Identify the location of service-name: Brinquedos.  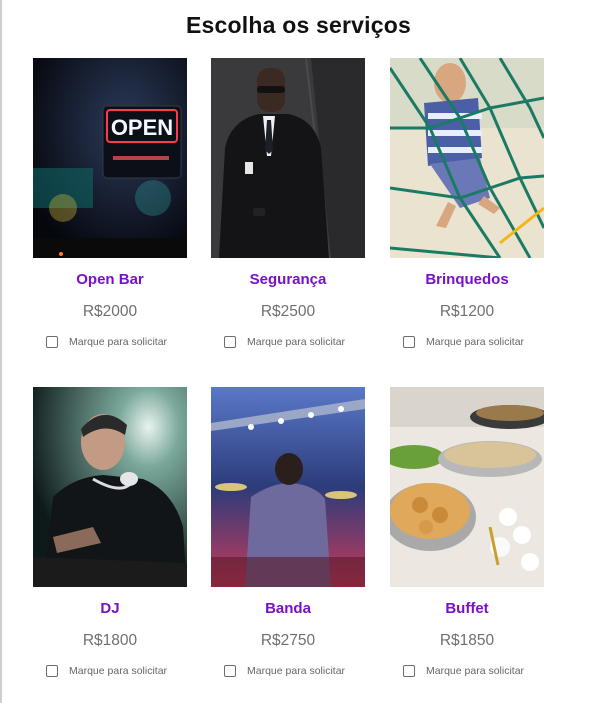
(467, 279).